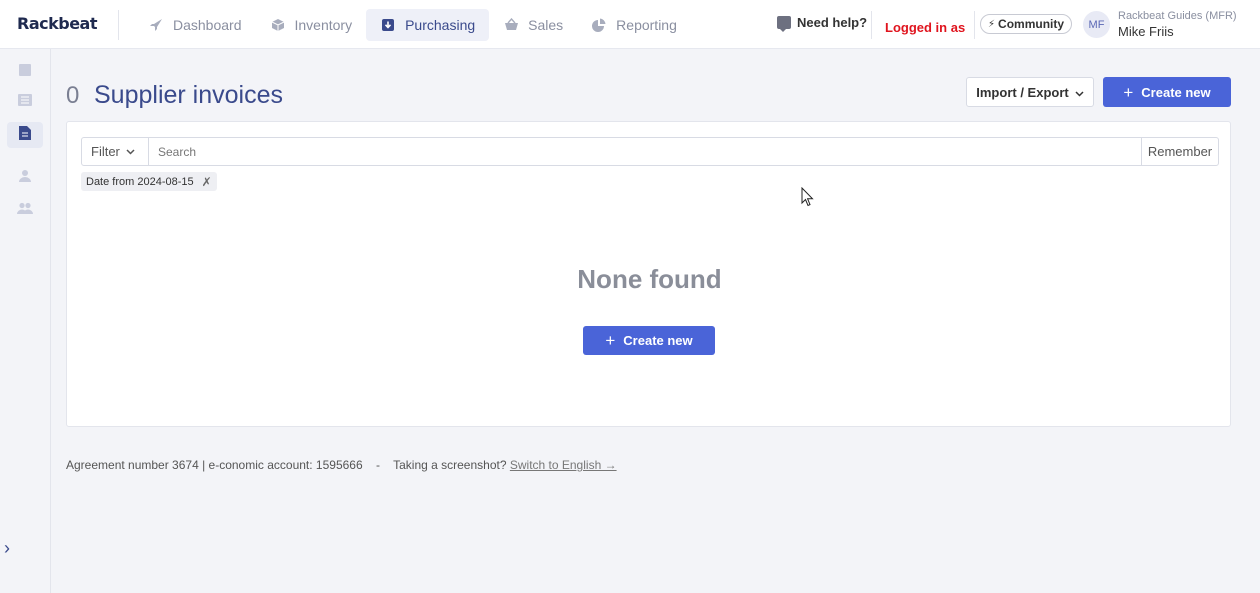 Image resolution: width=1260 pixels, height=593 pixels. Describe the element at coordinates (511, 25) in the screenshot. I see `basket-icon` at that location.